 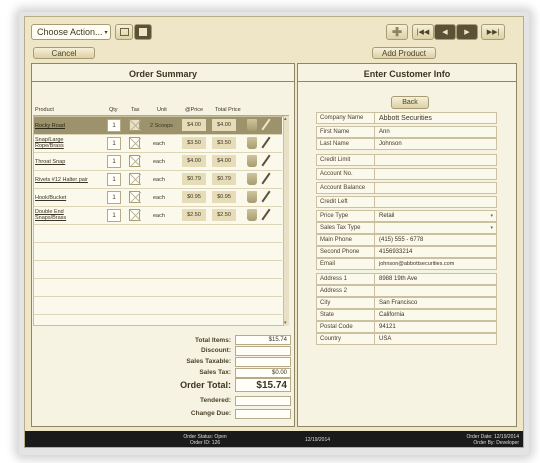 What do you see at coordinates (384, 132) in the screenshot?
I see `field-value: Ann` at bounding box center [384, 132].